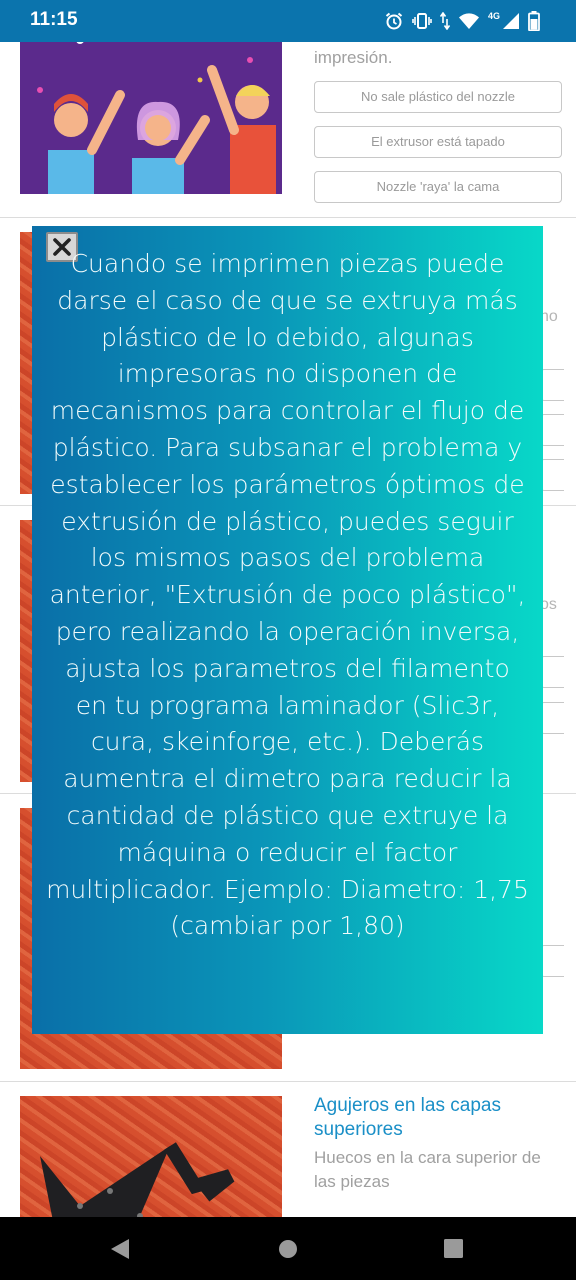 This screenshot has height=1280, width=576. I want to click on option-nozzle-scratches-bed-button: Nozzle 'raya' la cama, so click(438, 187).